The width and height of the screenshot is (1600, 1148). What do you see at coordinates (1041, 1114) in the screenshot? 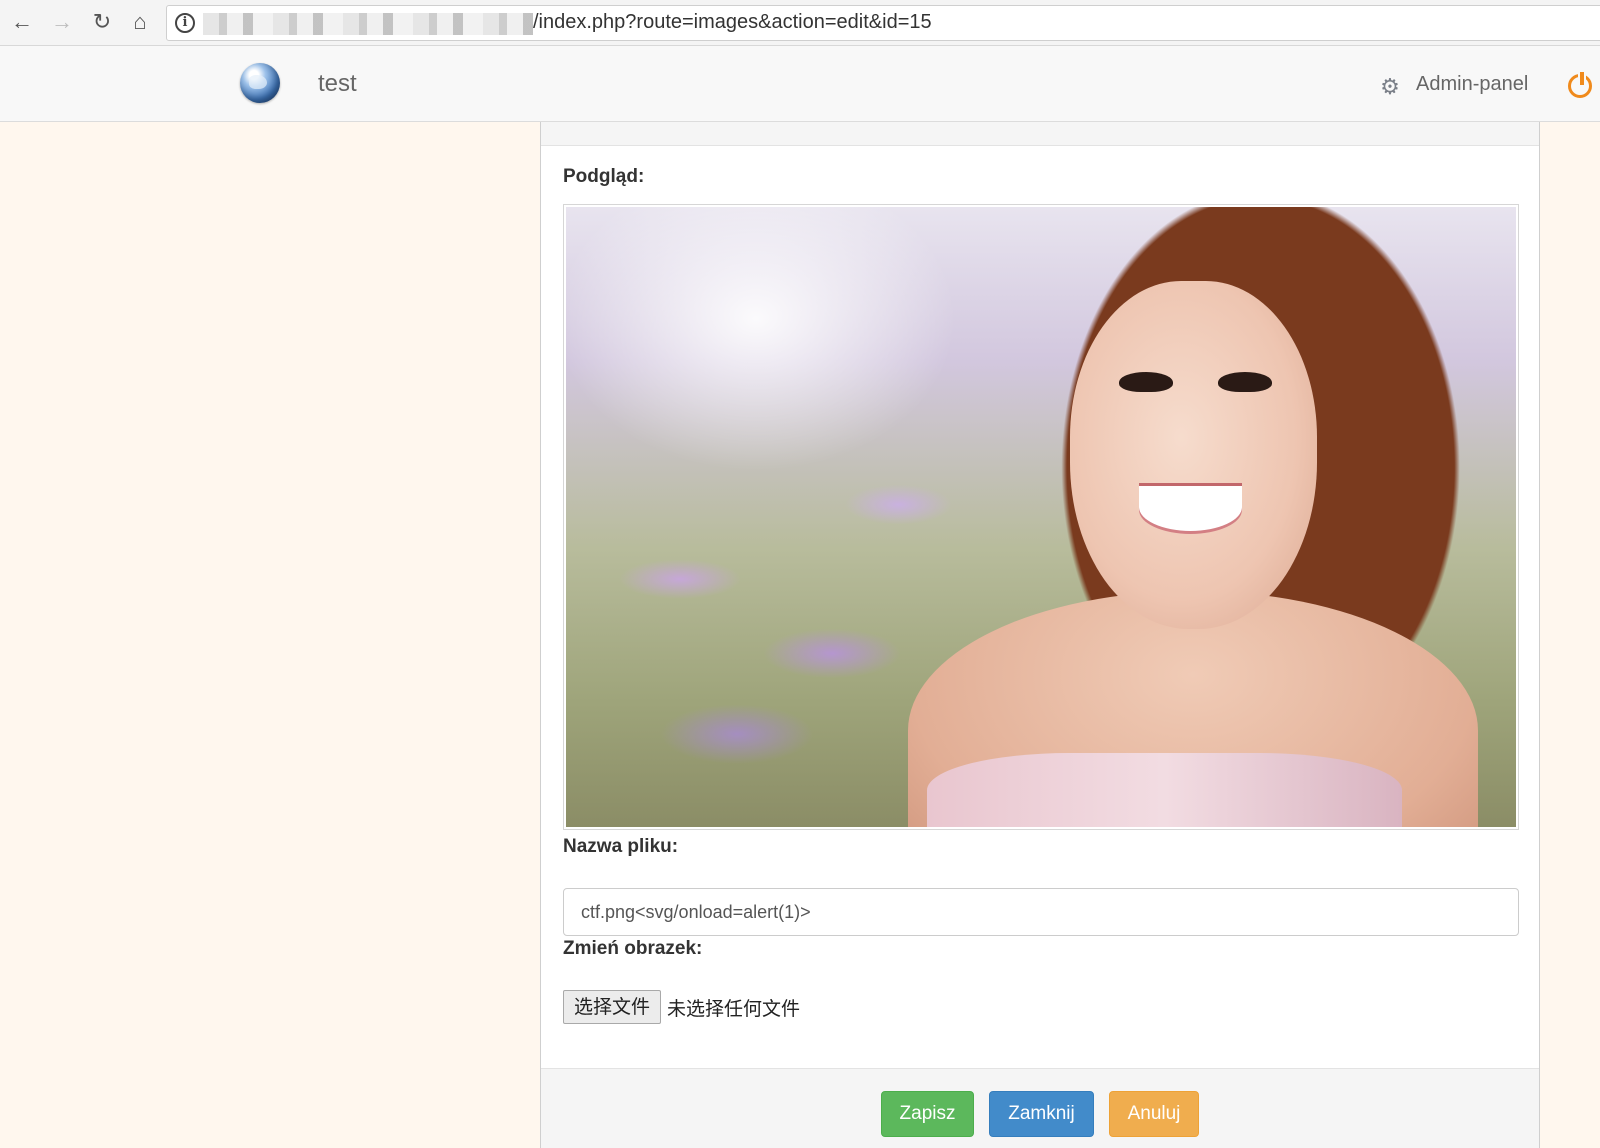
I see `close-button: Zamknij` at bounding box center [1041, 1114].